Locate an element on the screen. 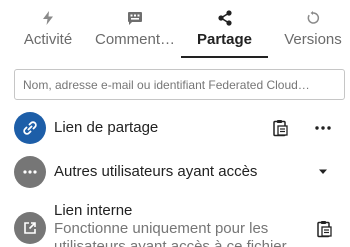 The image size is (350, 247). others-access-label: Autres utilisateurs ayant accès is located at coordinates (156, 171).